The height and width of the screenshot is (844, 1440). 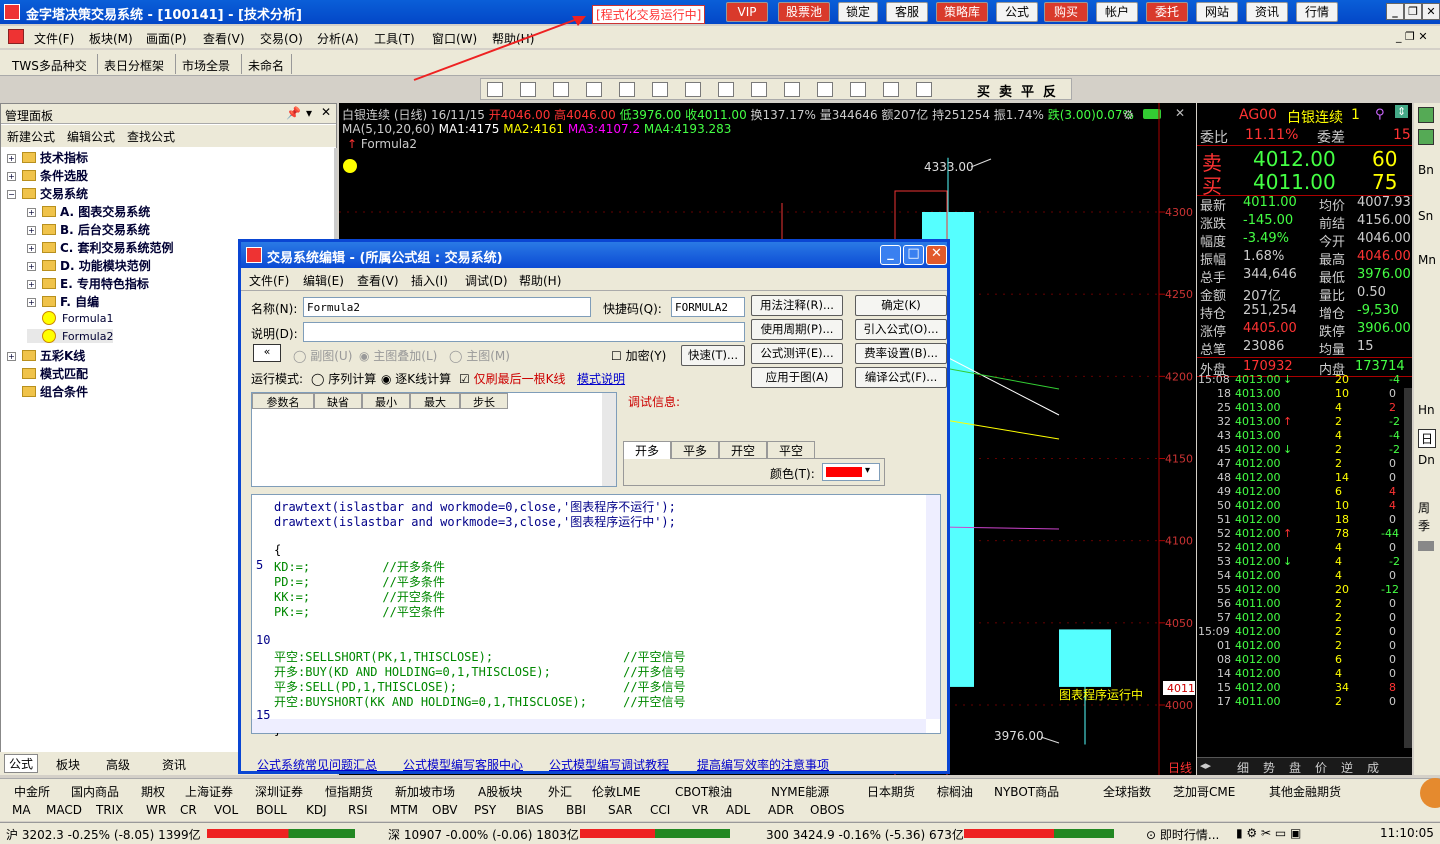 I want to click on trade-tab-2: 开空, so click(x=743, y=450).